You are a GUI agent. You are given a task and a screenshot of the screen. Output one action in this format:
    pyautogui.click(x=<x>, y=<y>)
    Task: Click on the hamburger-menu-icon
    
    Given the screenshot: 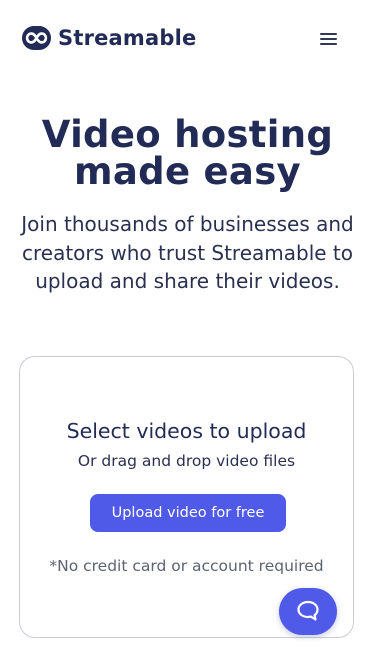 What is the action you would take?
    pyautogui.click(x=329, y=38)
    